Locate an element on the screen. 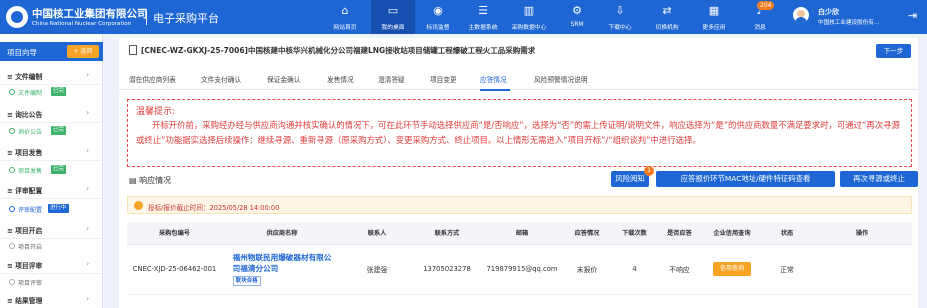 The height and width of the screenshot is (308, 927). cell-supplier: 福州物联民用爆破器材有限公 司福清分公司 联块合格 is located at coordinates (282, 269).